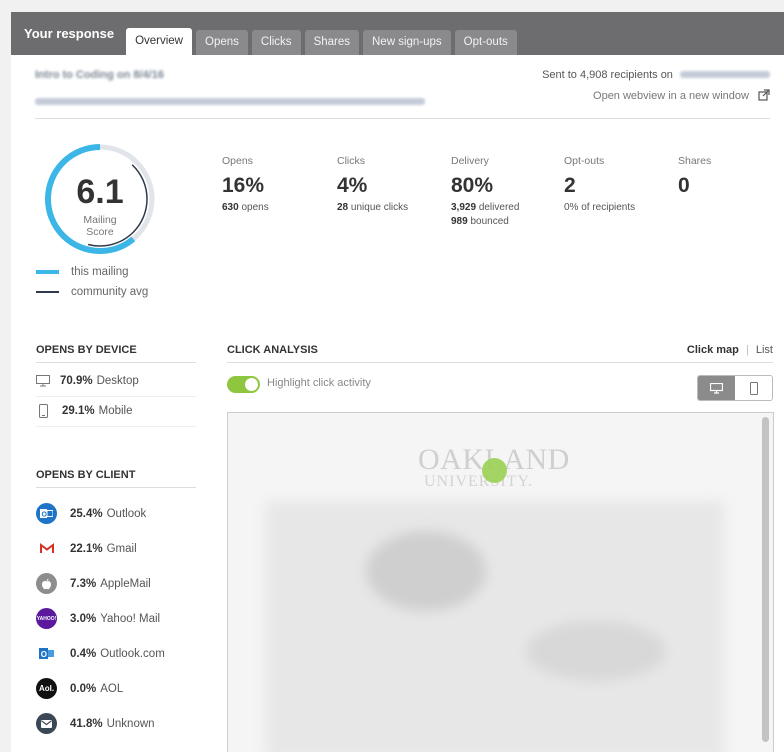  What do you see at coordinates (46, 723) in the screenshot?
I see `envelope-icon` at bounding box center [46, 723].